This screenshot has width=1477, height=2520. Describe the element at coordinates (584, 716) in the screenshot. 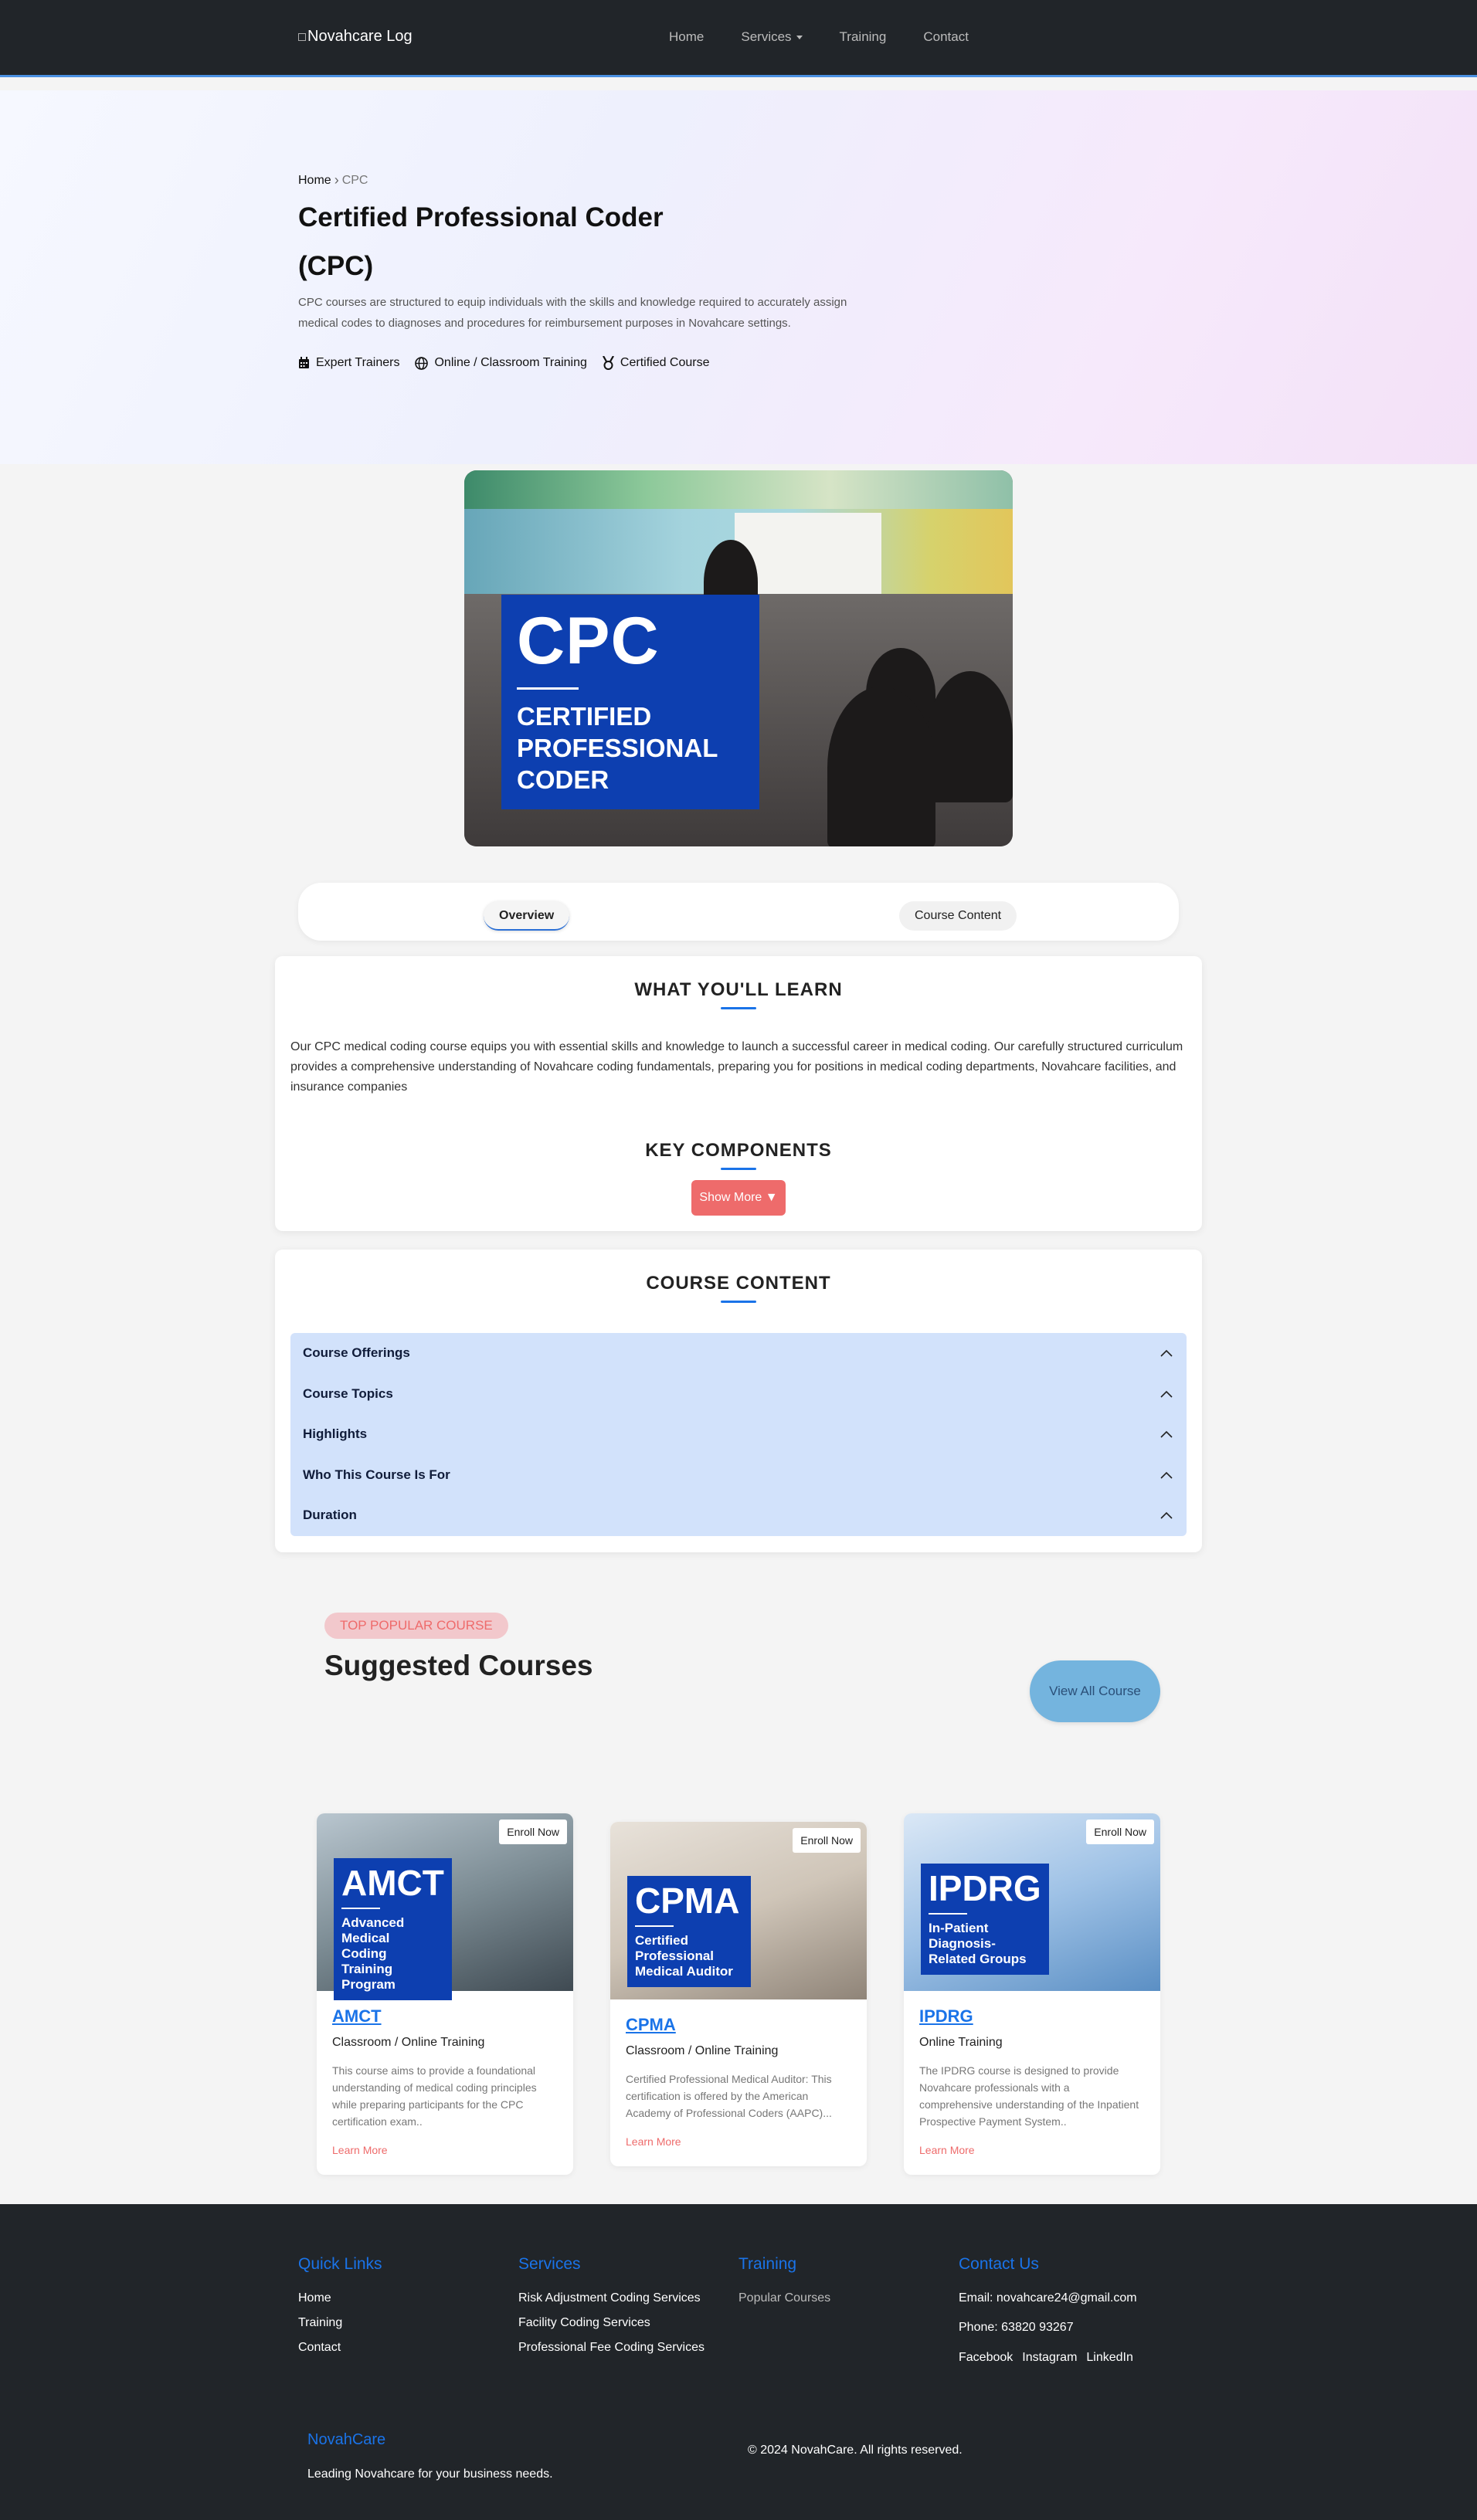

I see `badge-line: CERTIFIED` at that location.